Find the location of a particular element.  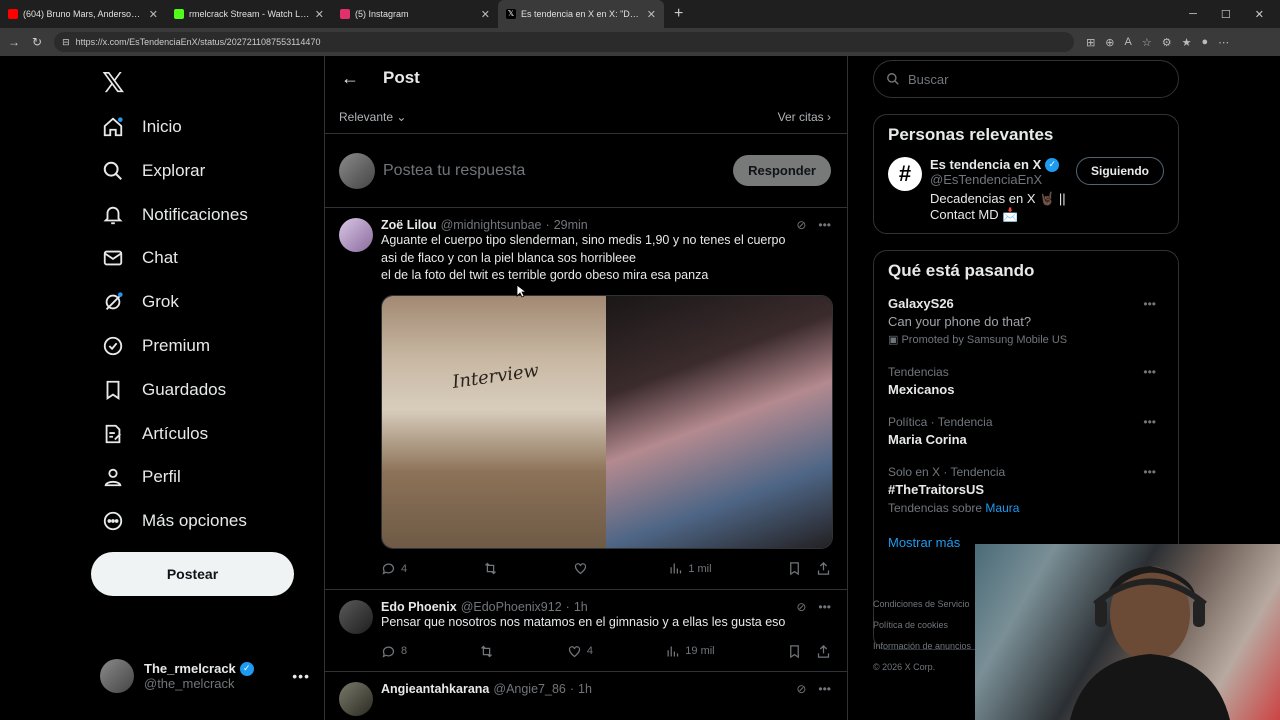

app-icon: ⊞ is located at coordinates (1090, 42).